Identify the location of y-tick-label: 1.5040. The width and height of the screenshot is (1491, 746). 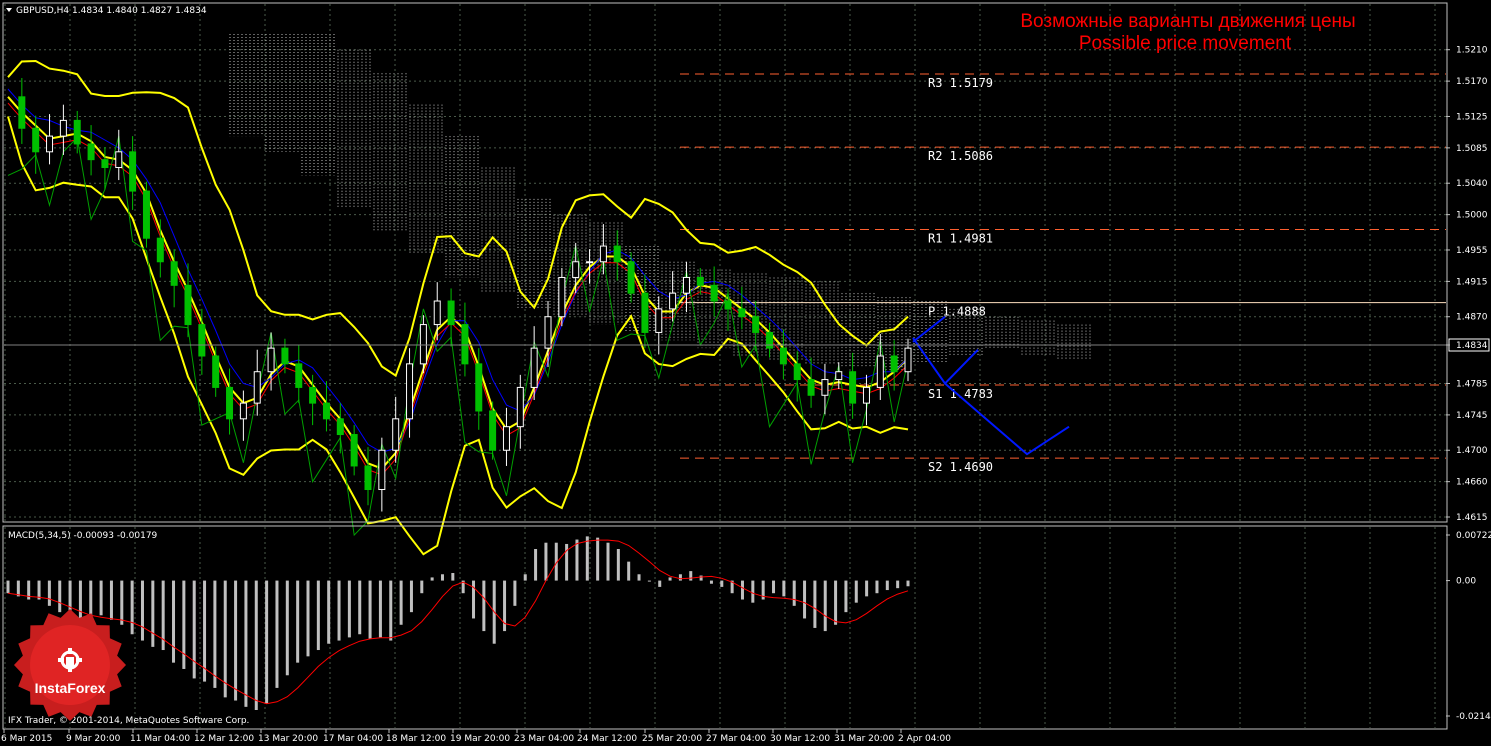
(1472, 184).